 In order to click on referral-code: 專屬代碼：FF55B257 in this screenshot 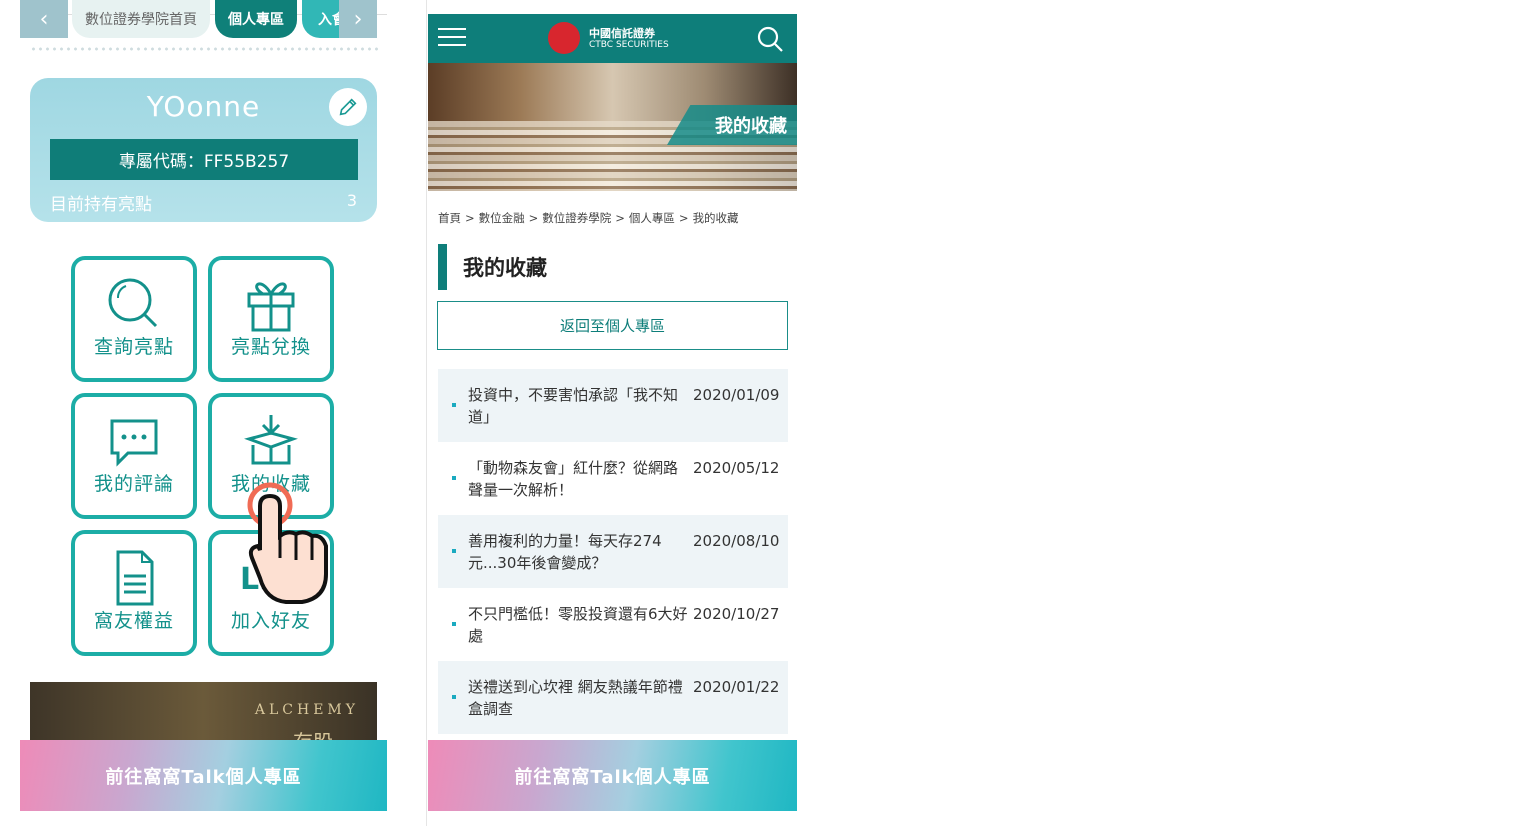, I will do `click(204, 159)`.